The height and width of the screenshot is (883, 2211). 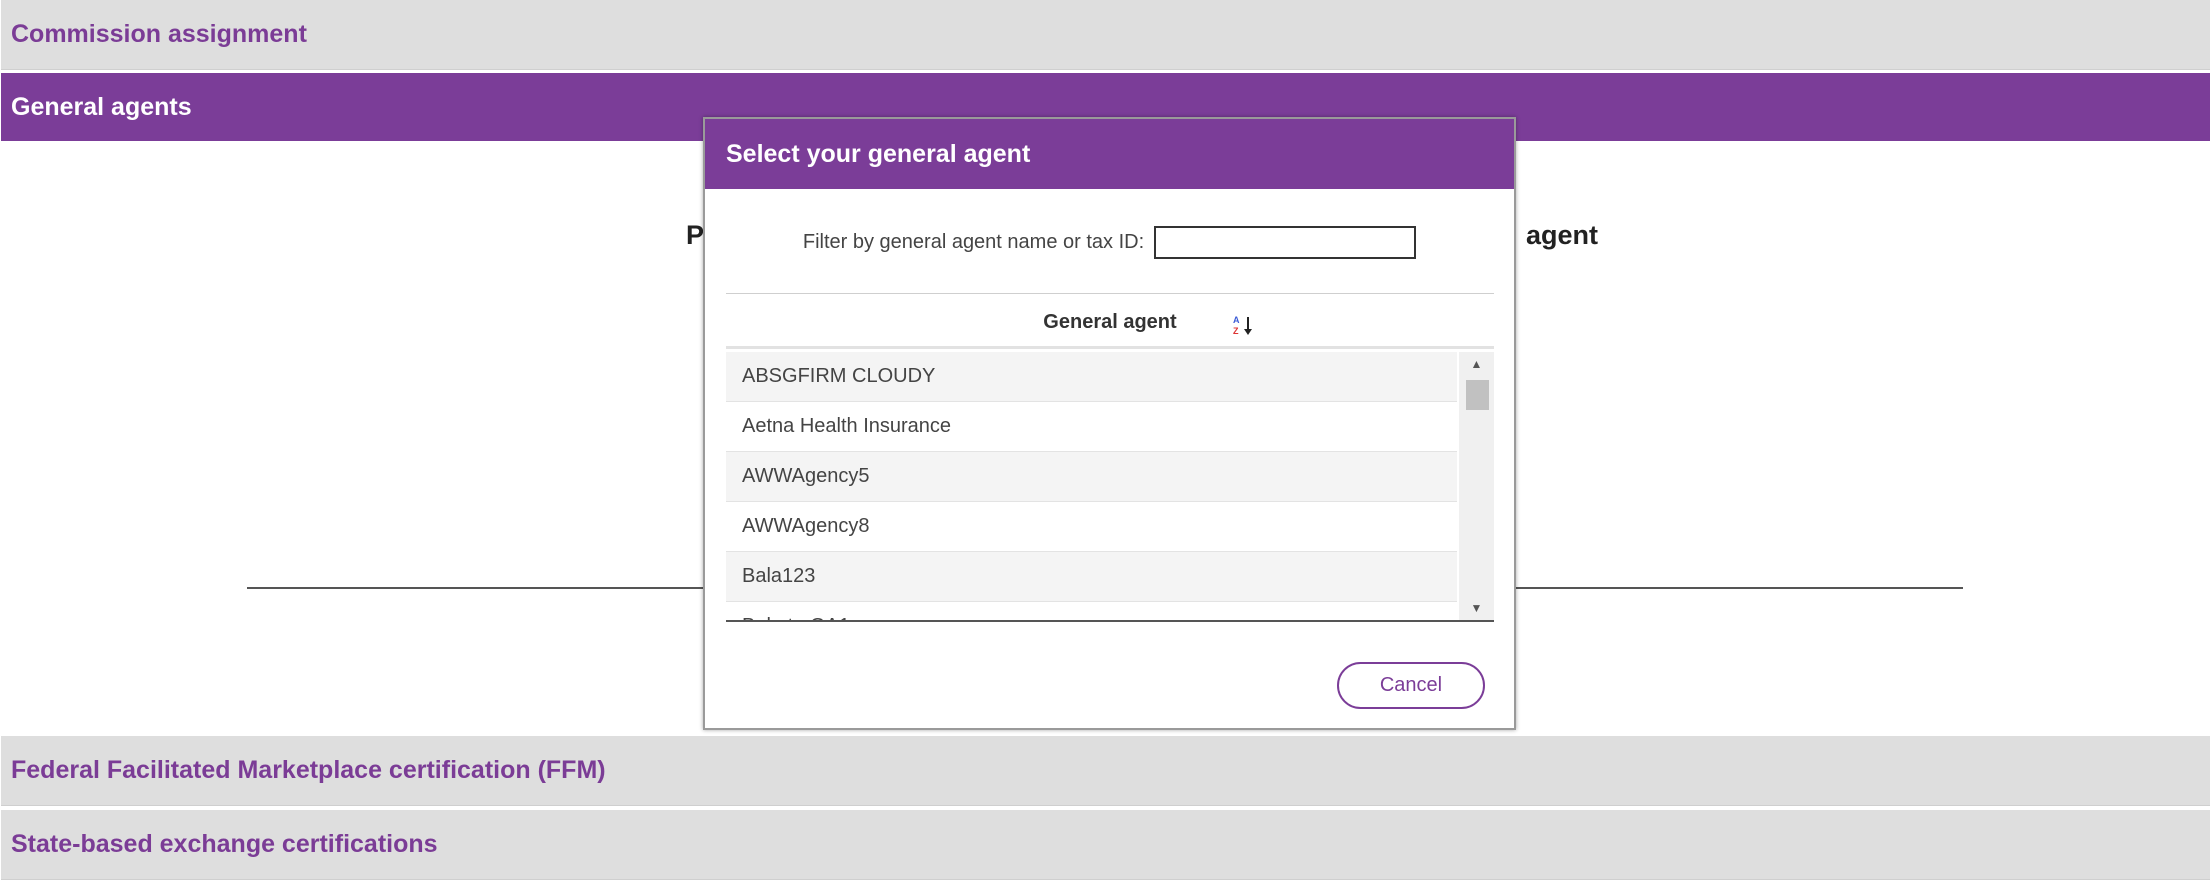 What do you see at coordinates (1091, 427) in the screenshot?
I see `agent-list-item: Aetna Health Insurance` at bounding box center [1091, 427].